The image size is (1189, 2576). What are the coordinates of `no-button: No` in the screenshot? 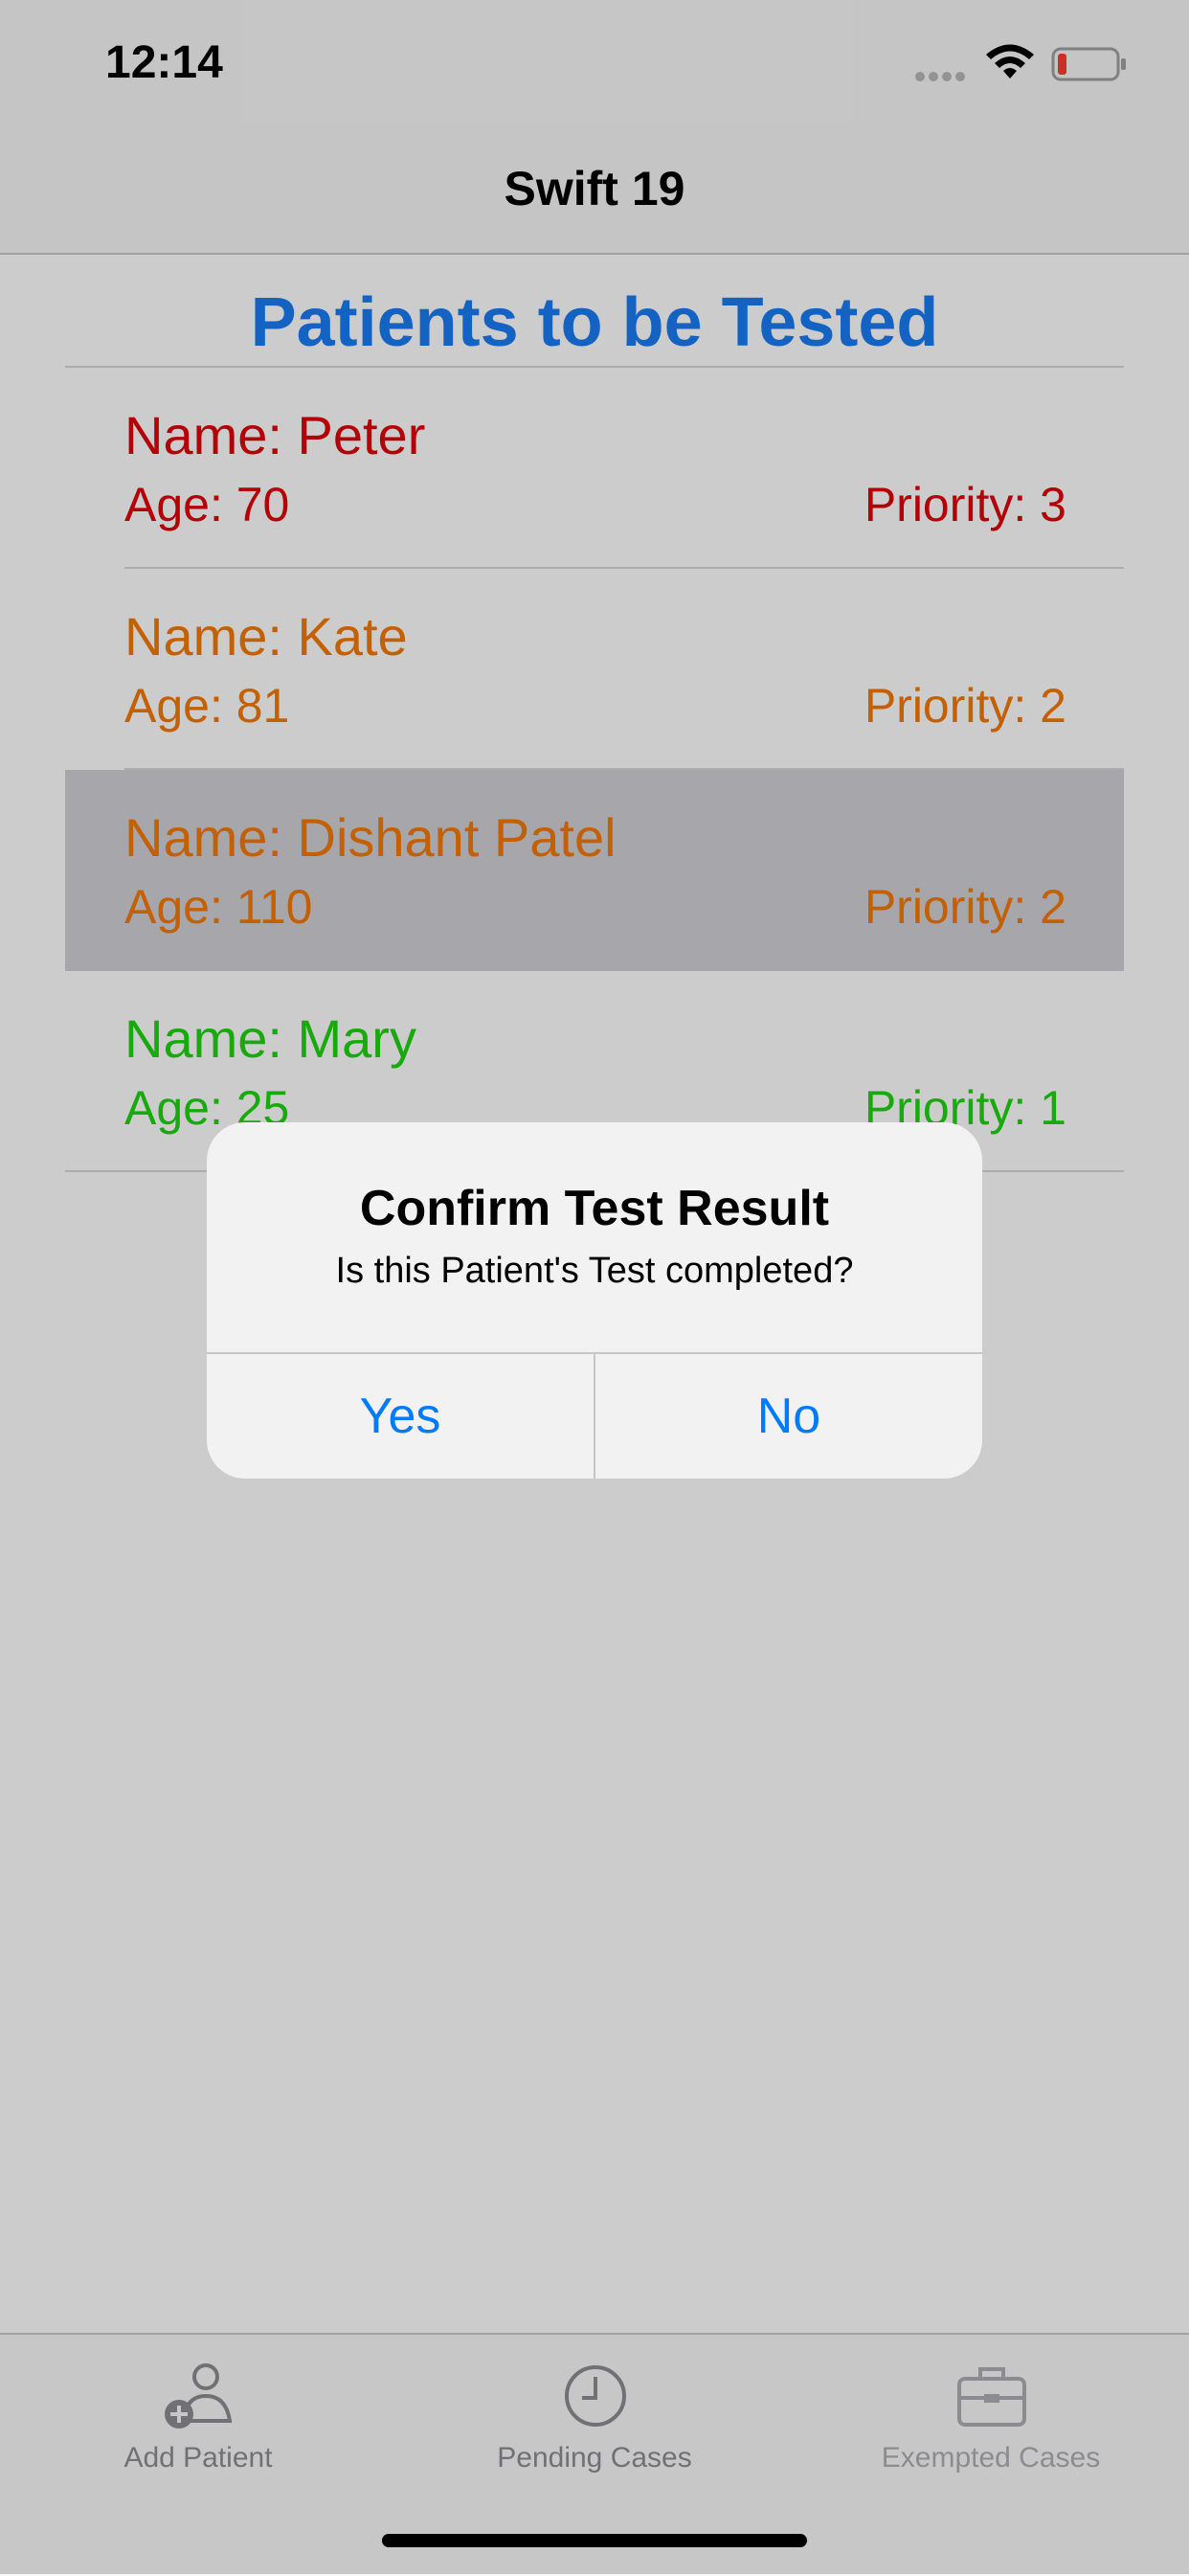 It's located at (788, 1416).